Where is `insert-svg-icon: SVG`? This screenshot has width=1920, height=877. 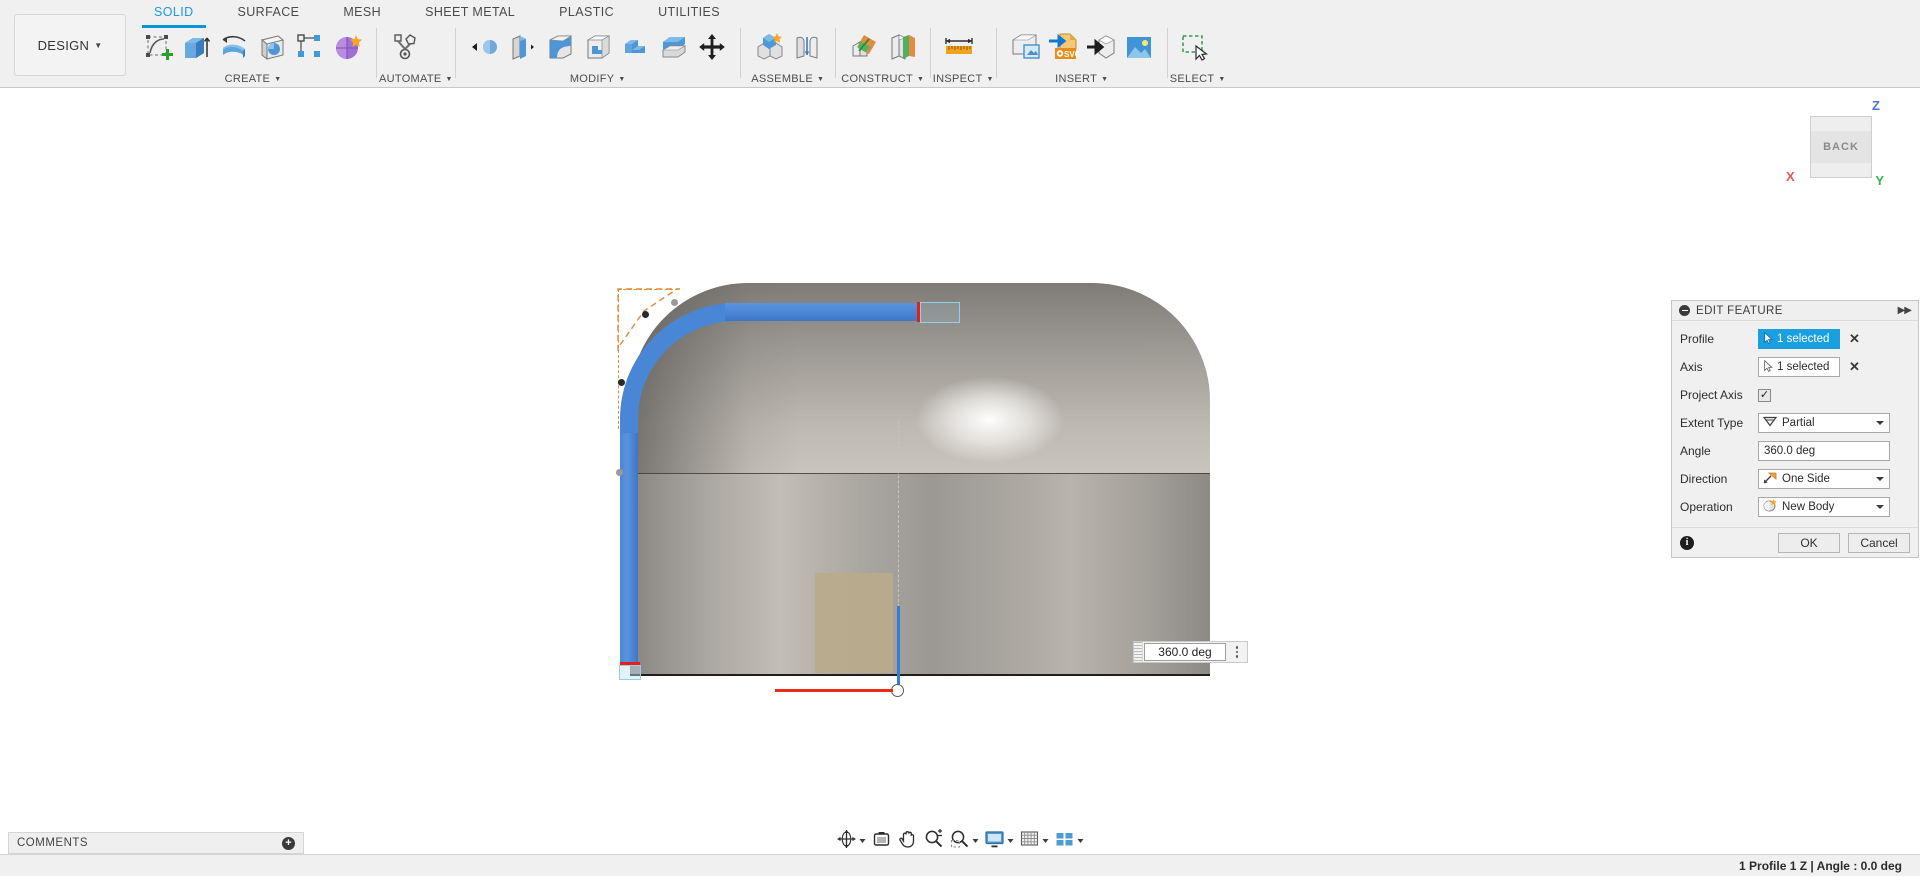
insert-svg-icon: SVG is located at coordinates (1063, 47).